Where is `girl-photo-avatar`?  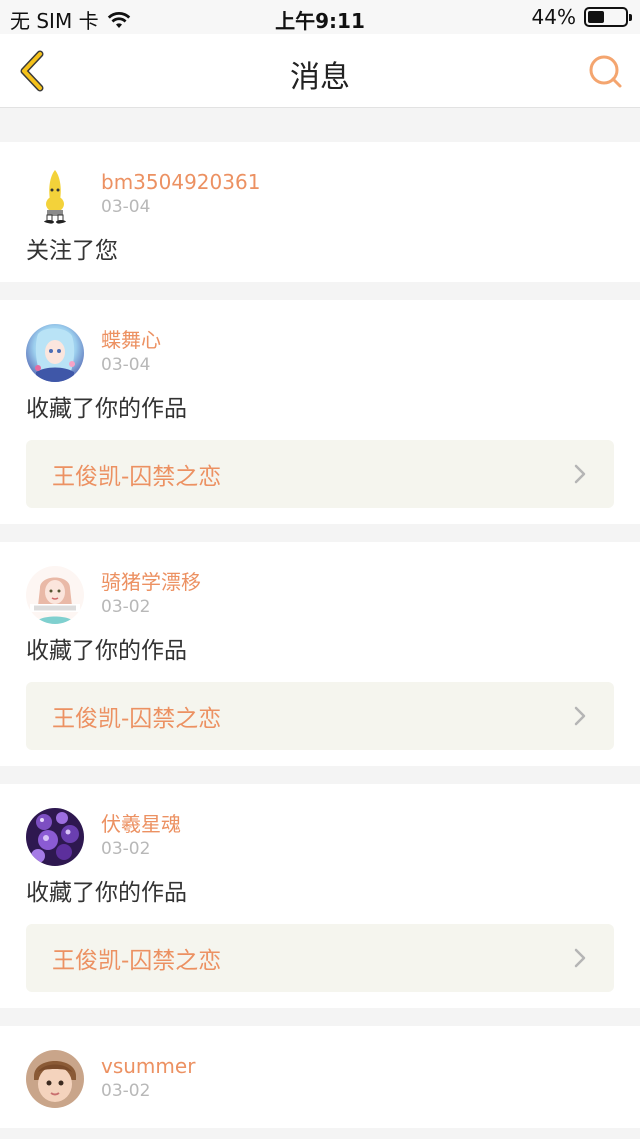 girl-photo-avatar is located at coordinates (55, 595).